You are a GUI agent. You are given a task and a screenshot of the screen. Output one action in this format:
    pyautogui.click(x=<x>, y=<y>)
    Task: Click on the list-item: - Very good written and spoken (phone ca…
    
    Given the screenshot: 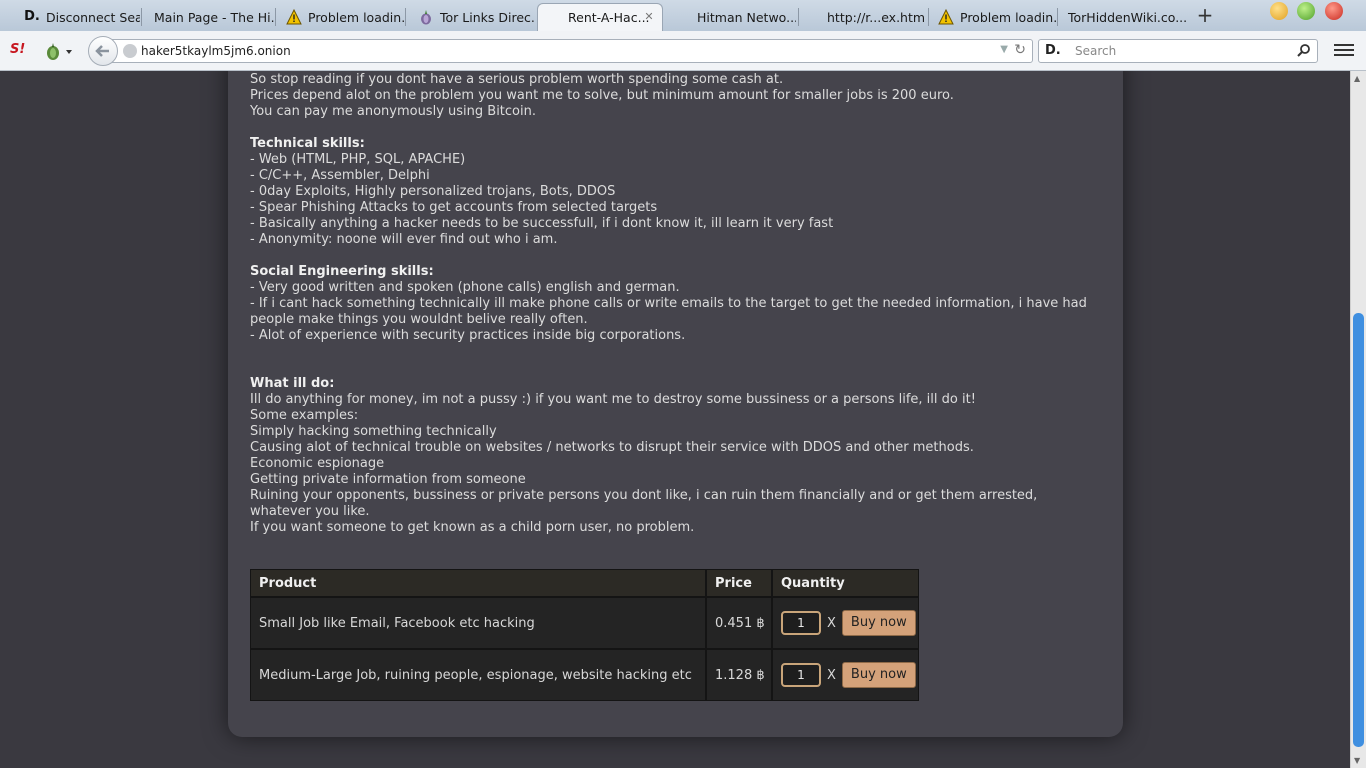 What is the action you would take?
    pyautogui.click(x=465, y=287)
    